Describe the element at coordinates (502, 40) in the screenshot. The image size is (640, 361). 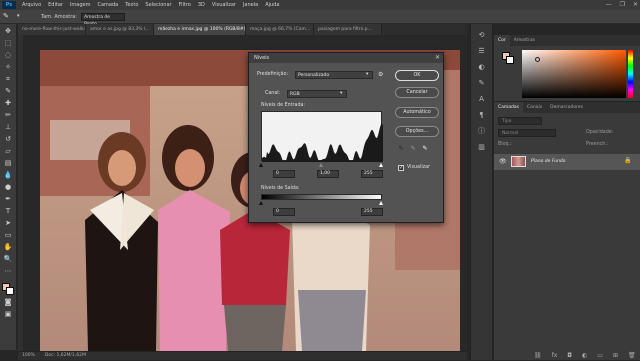
I see `tab-cor: Cor` at that location.